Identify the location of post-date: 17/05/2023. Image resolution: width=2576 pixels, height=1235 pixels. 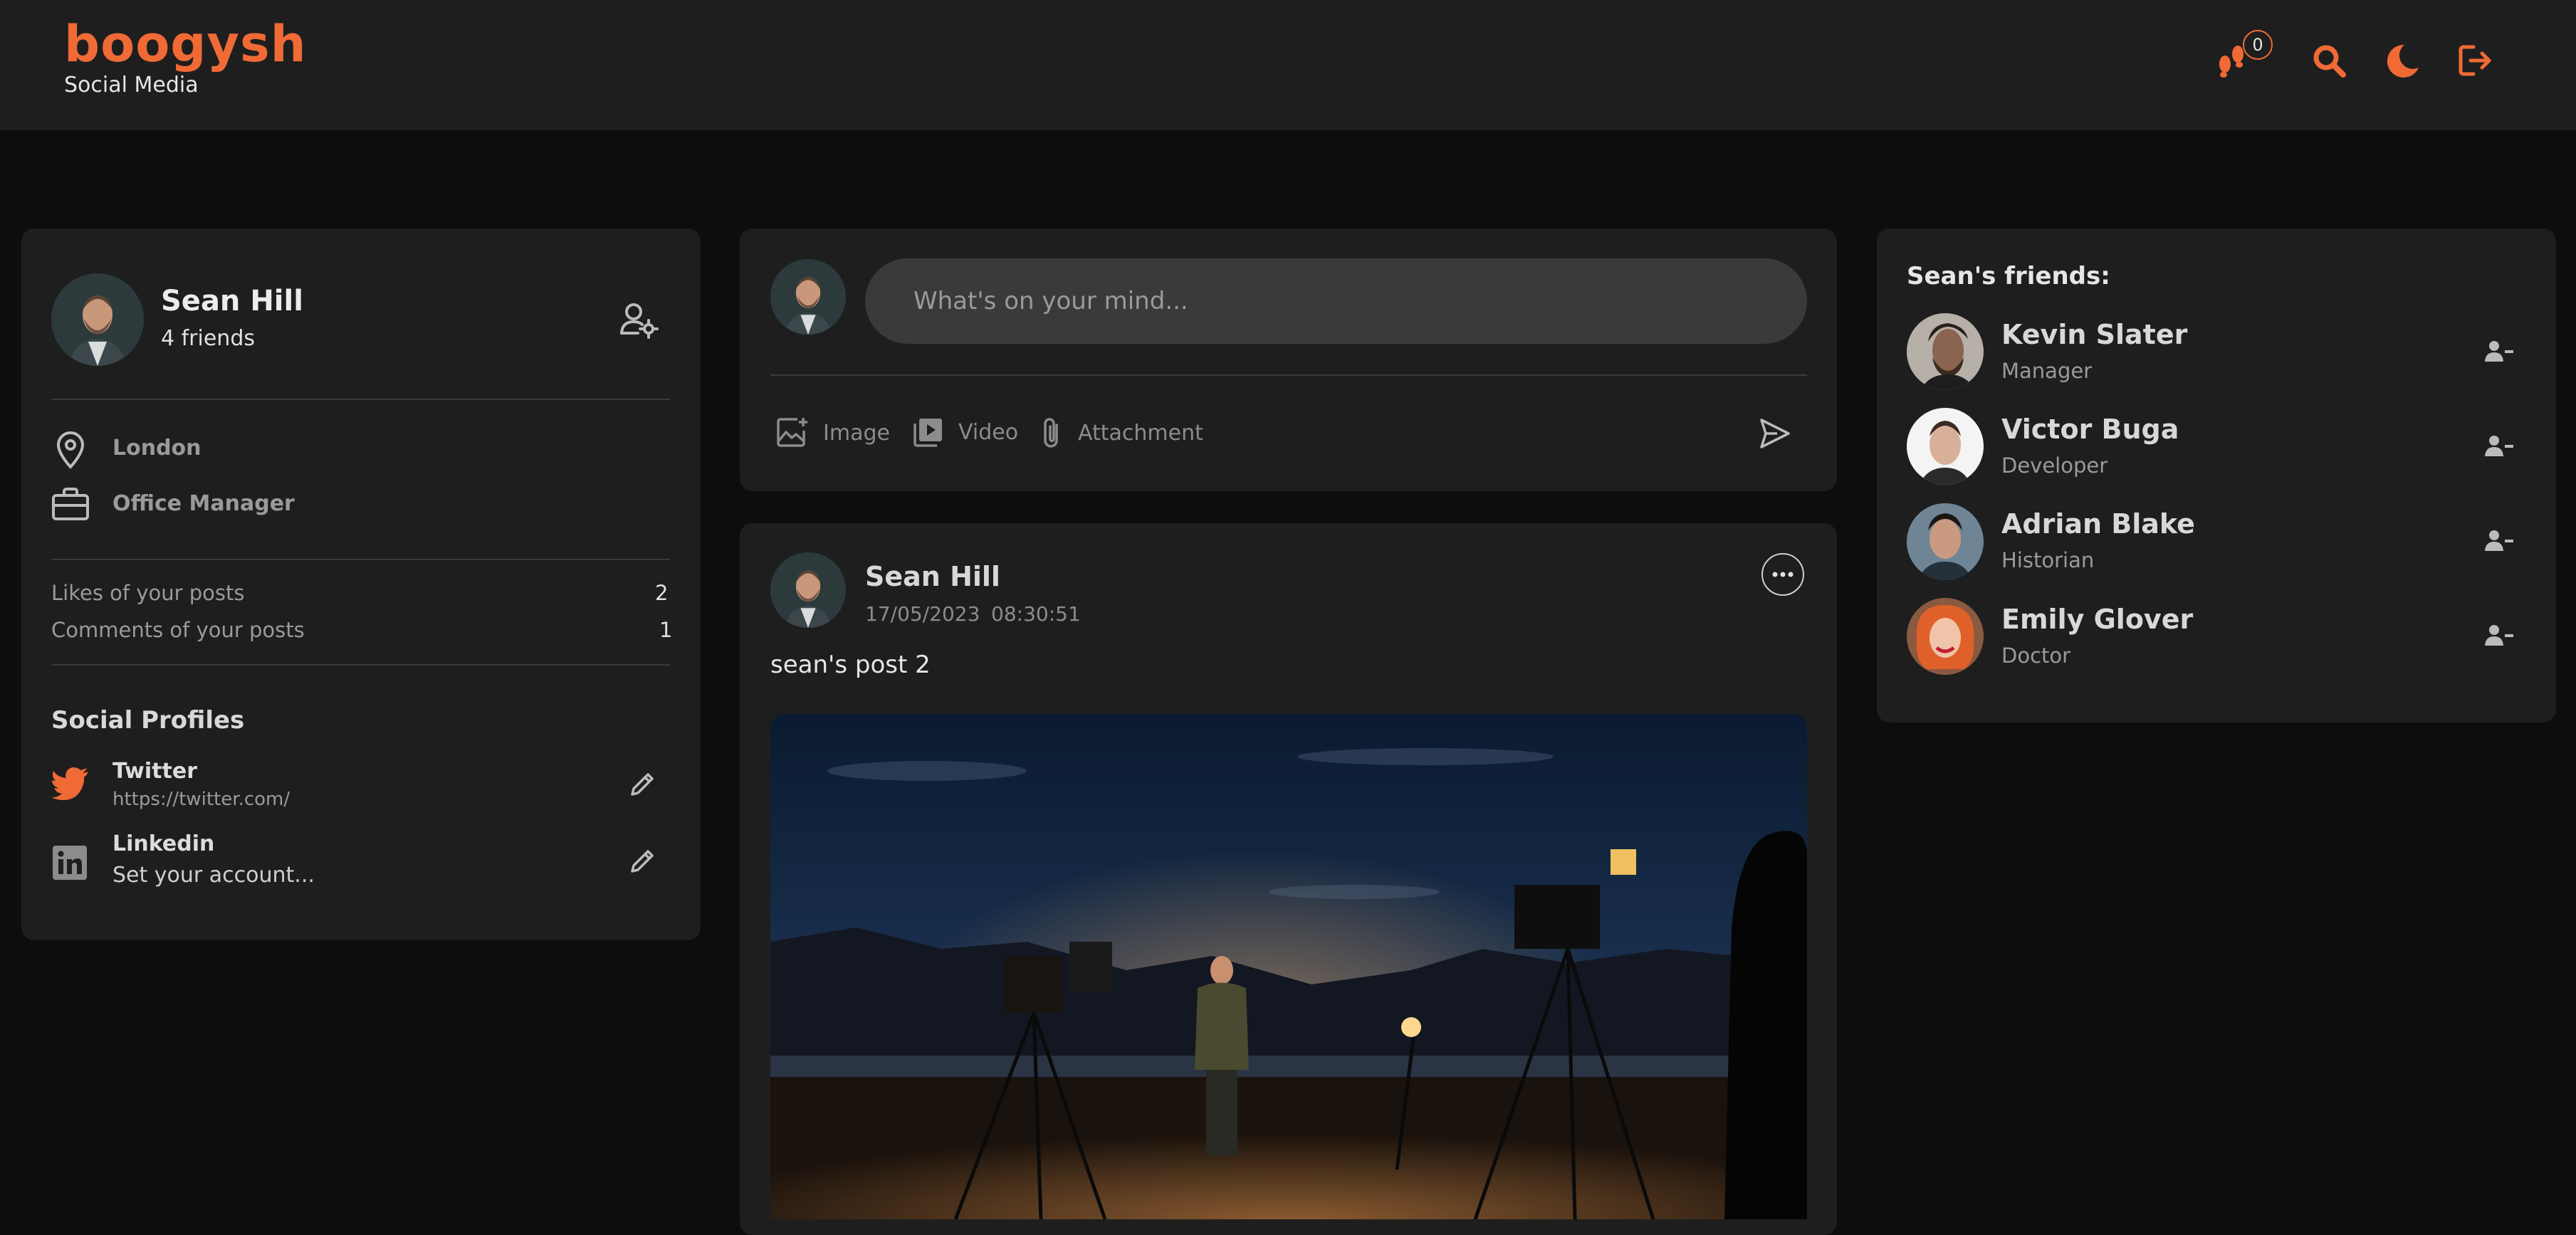
(922, 614).